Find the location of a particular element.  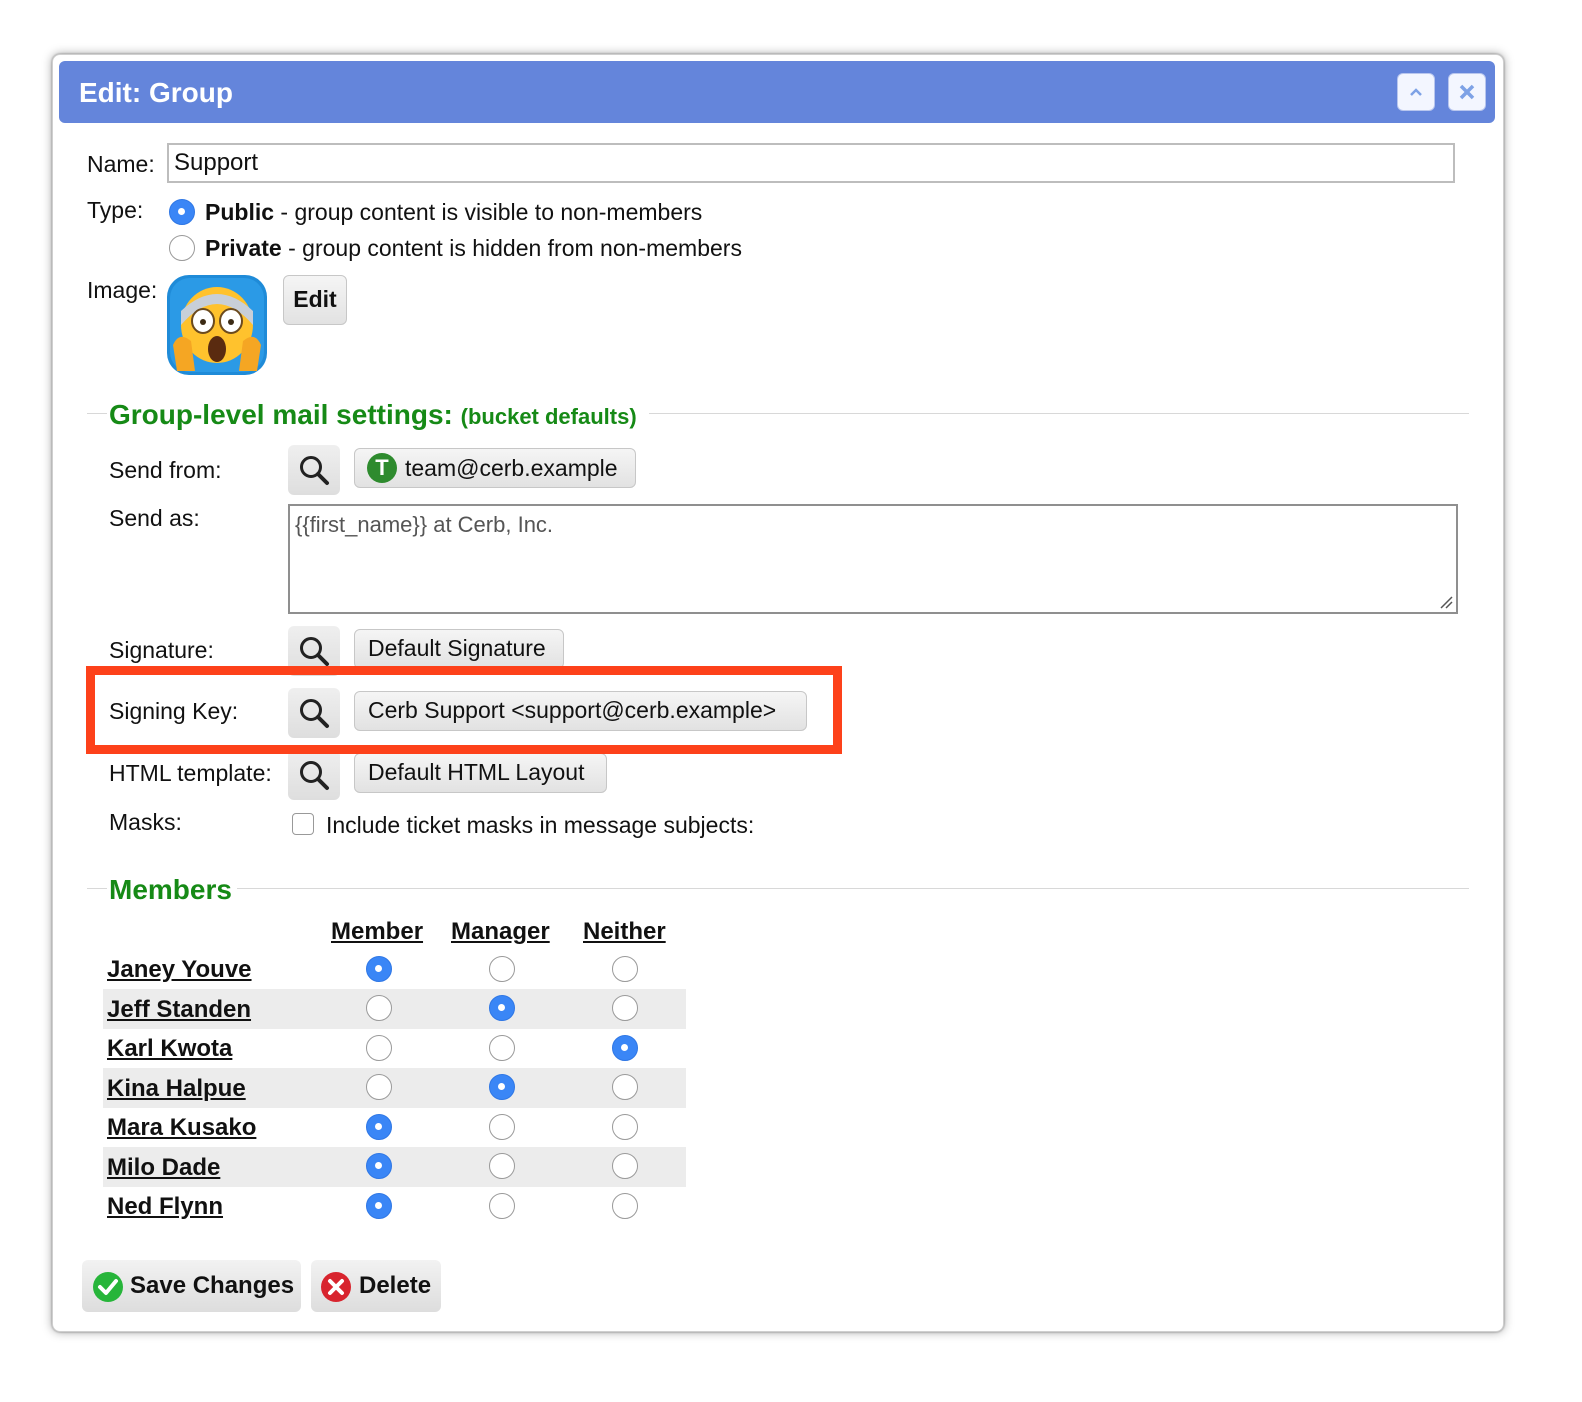

html-template-label: HTML template: is located at coordinates (190, 773).